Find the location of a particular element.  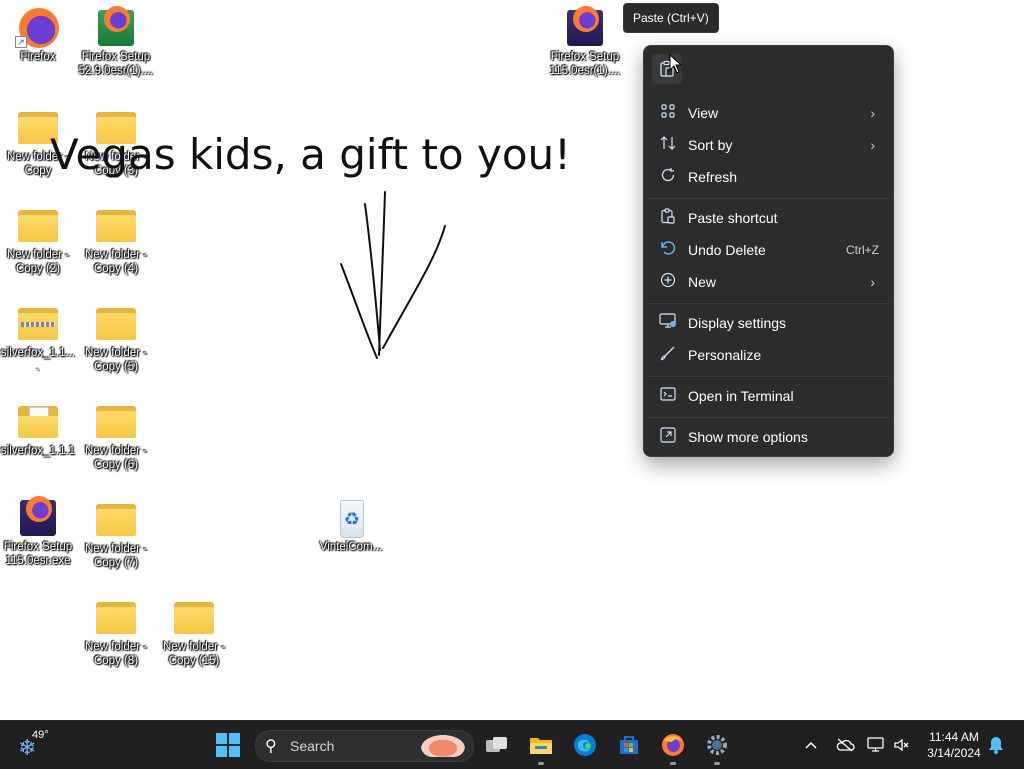

menu-item-label: Personalize is located at coordinates (725, 355).